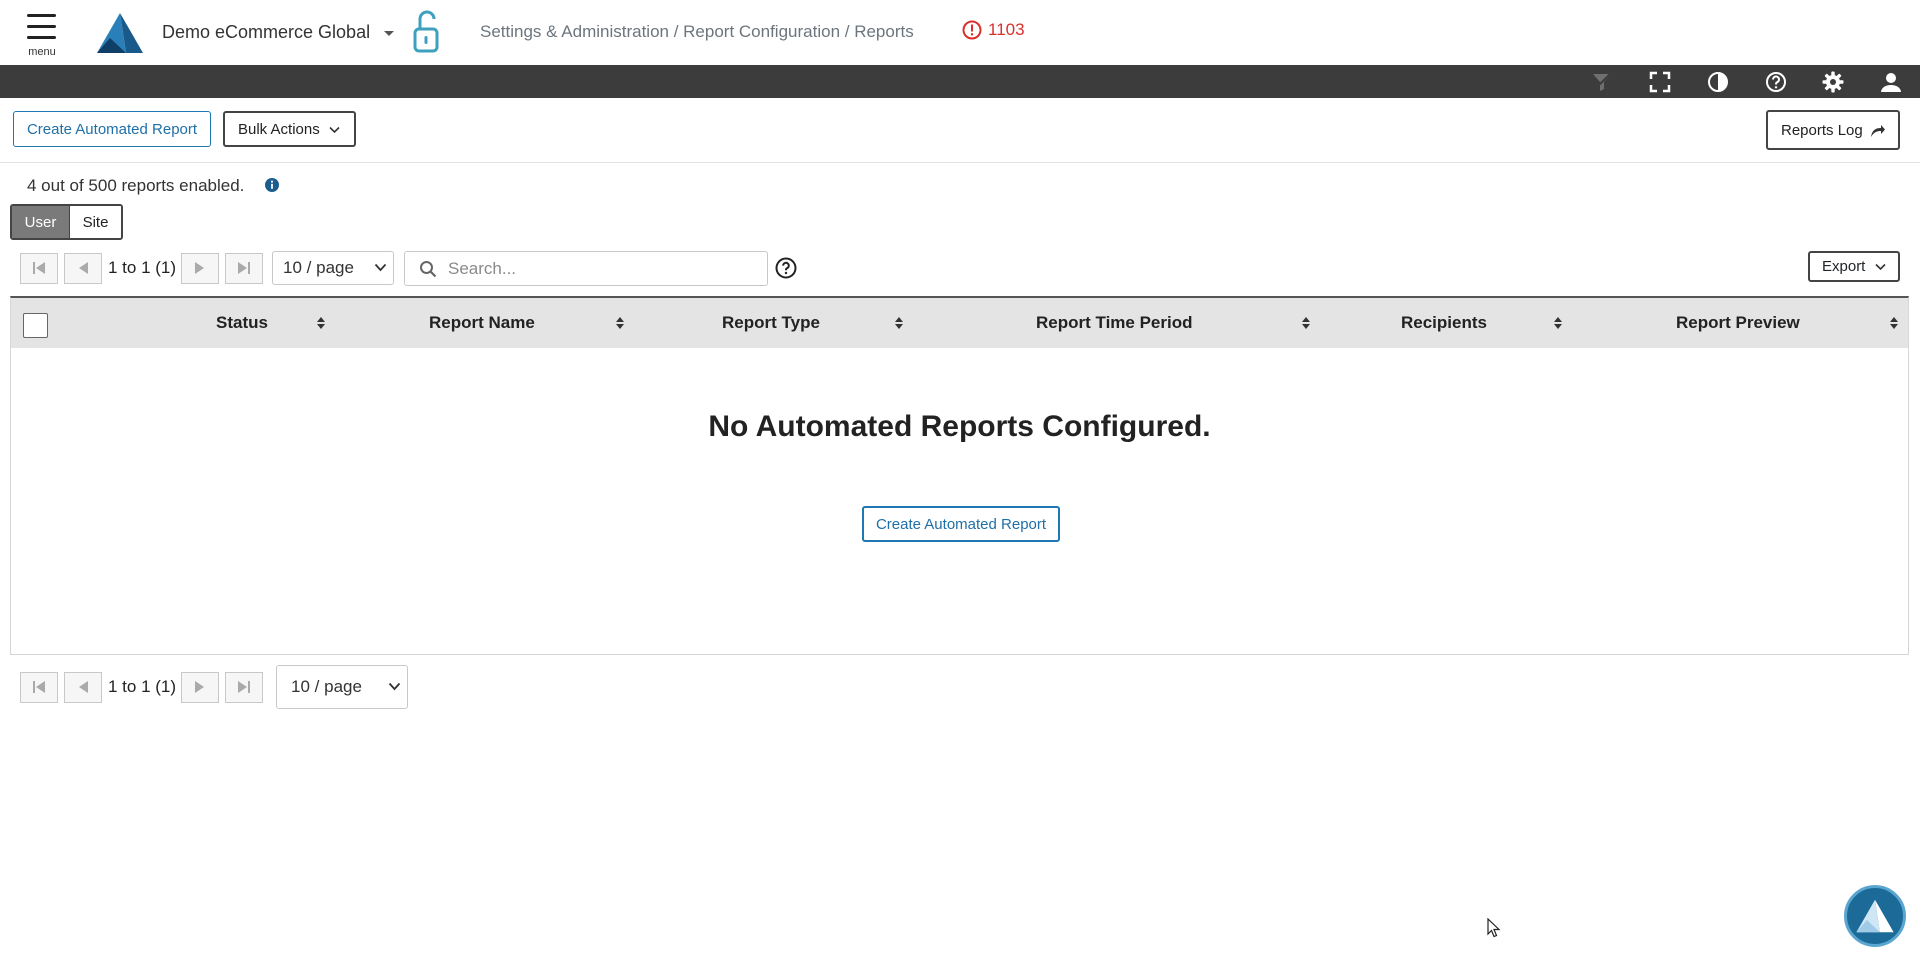  Describe the element at coordinates (1444, 323) in the screenshot. I see `column-header-recipients: Recipients` at that location.